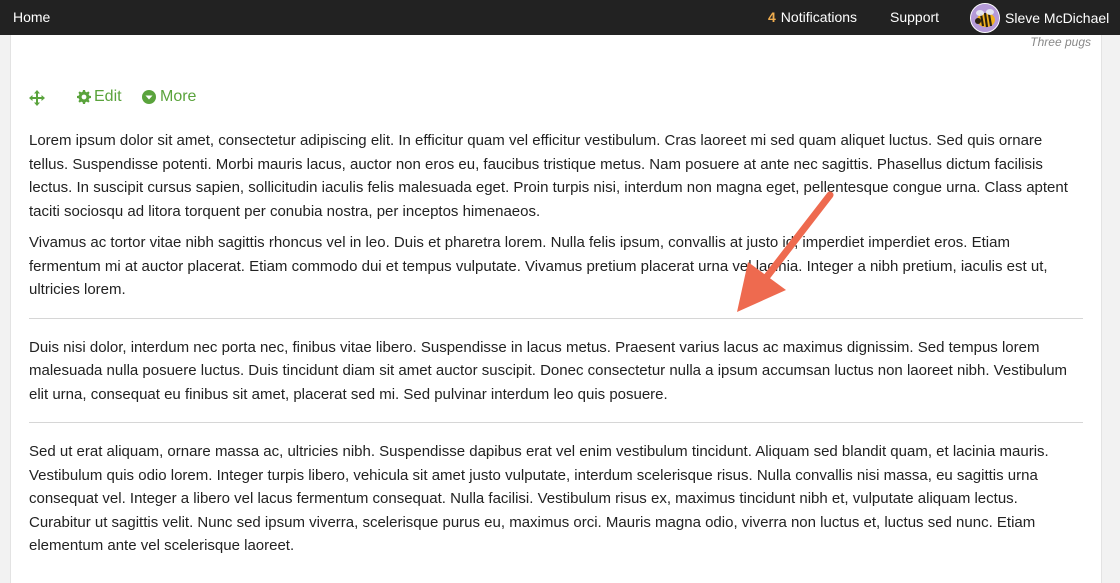 Image resolution: width=1120 pixels, height=583 pixels. What do you see at coordinates (985, 17) in the screenshot?
I see `bee-avatar-icon` at bounding box center [985, 17].